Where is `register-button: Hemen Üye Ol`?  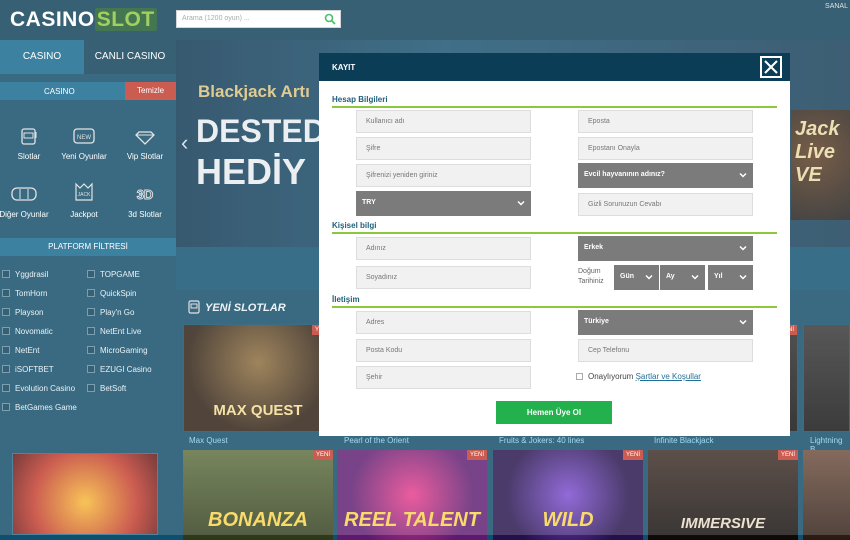
register-button: Hemen Üye Ol is located at coordinates (554, 412).